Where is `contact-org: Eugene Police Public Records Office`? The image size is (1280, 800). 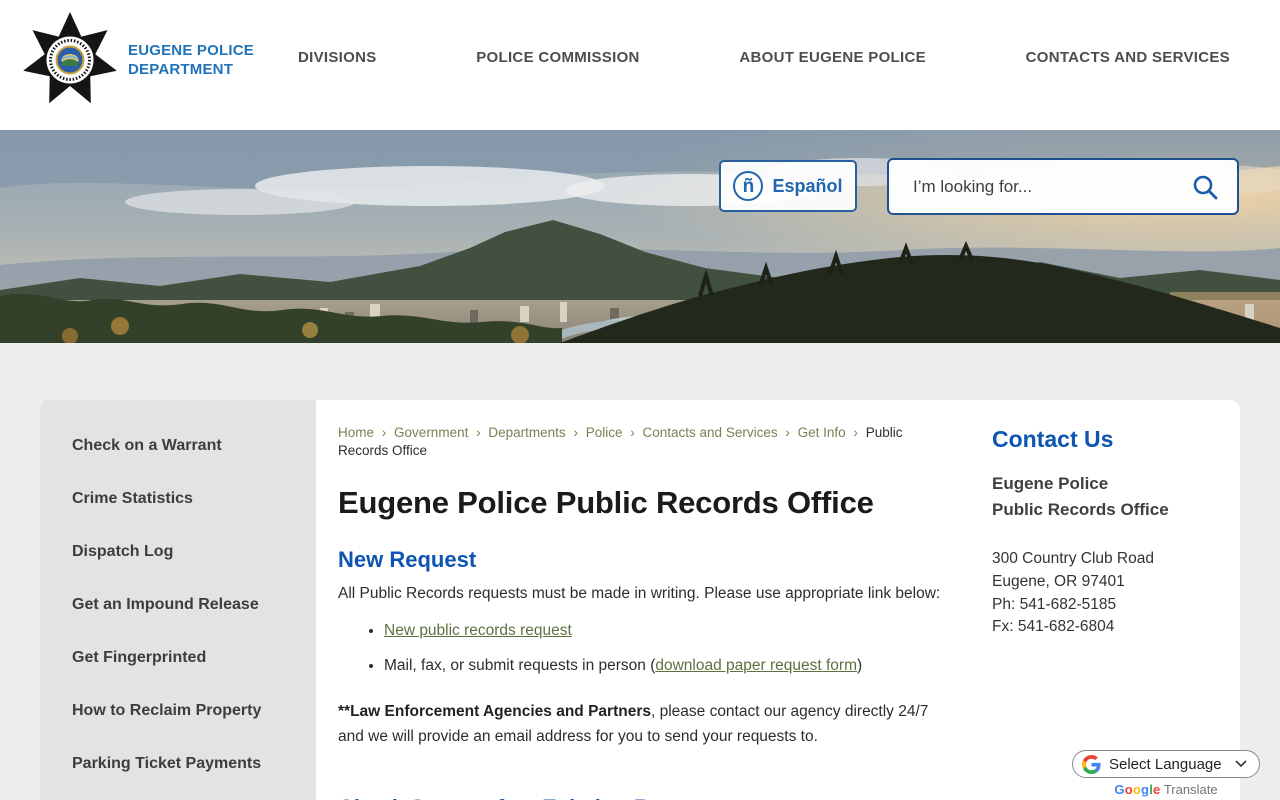
contact-org: Eugene Police Public Records Office is located at coordinates (1097, 496).